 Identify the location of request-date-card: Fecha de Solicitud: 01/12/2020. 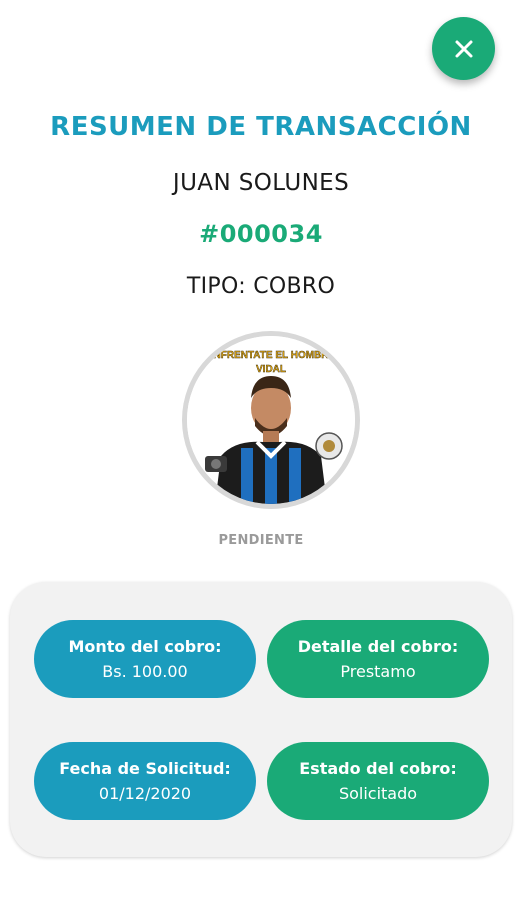
(145, 781).